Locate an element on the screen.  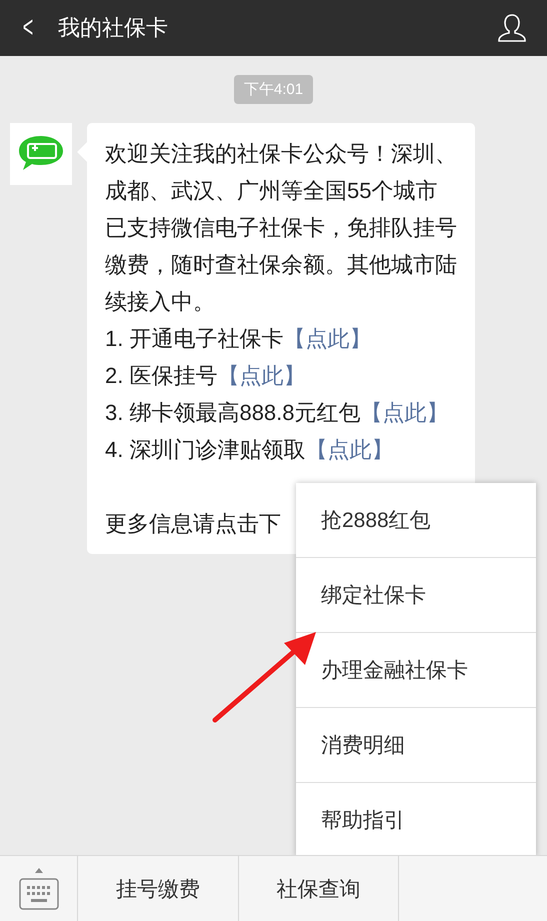
back-button: < is located at coordinates (30, 28).